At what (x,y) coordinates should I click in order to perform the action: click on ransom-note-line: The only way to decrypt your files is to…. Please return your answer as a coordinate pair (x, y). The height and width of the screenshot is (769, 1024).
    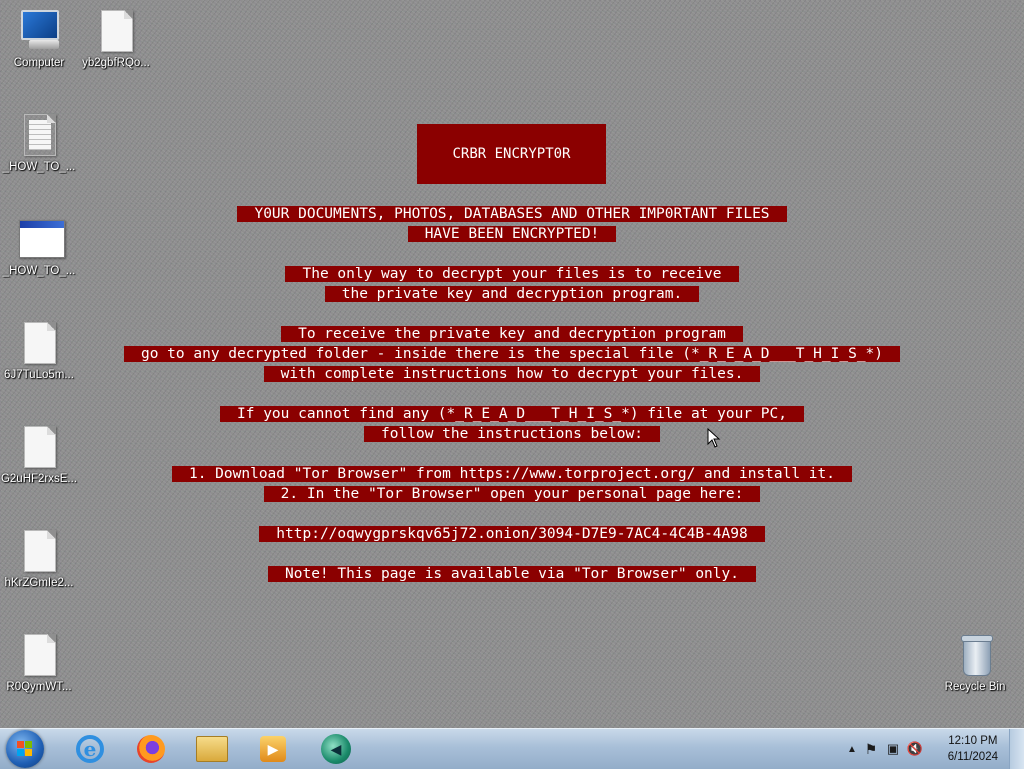
    Looking at the image, I should click on (512, 274).